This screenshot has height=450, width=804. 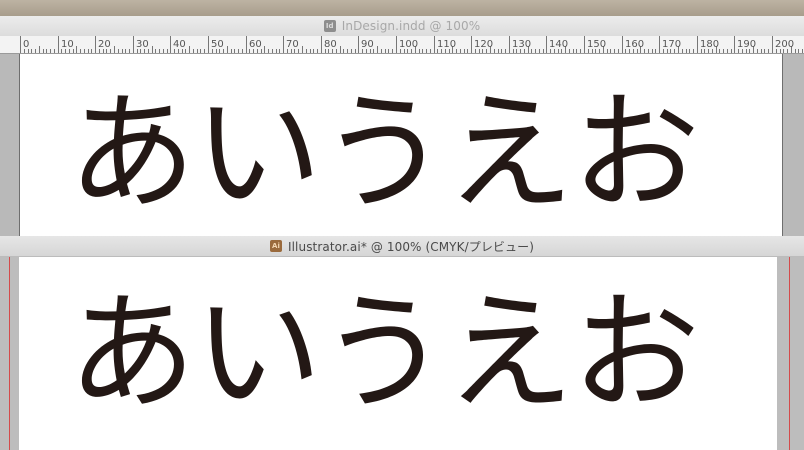 I want to click on illustrator-window-title: Illustrator.ai* @ 100% (CMYK/プレビュー), so click(x=411, y=246).